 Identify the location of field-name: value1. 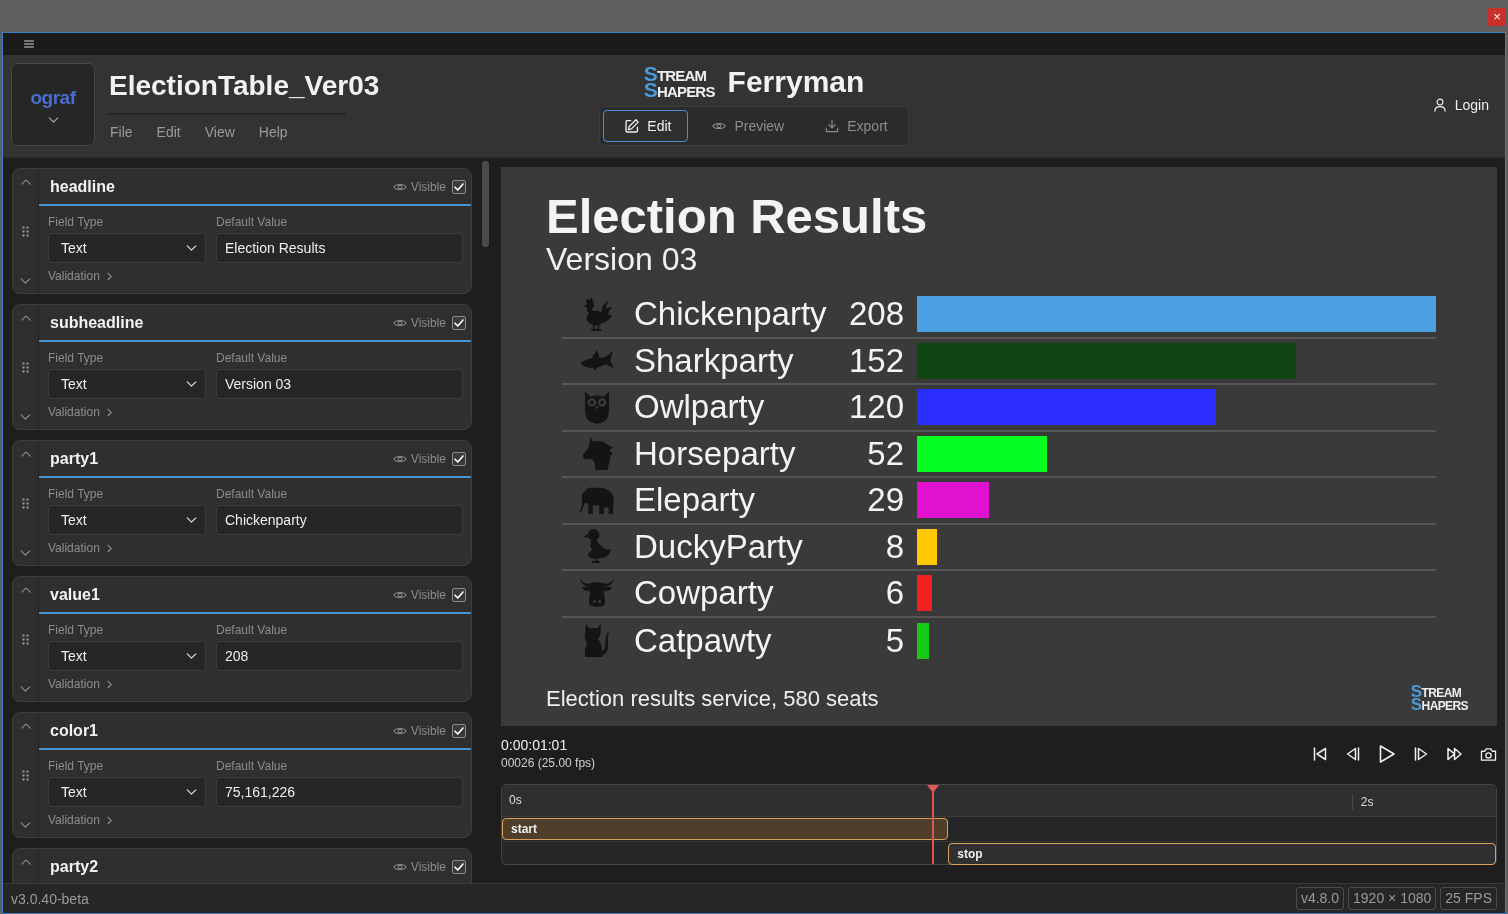
(75, 594).